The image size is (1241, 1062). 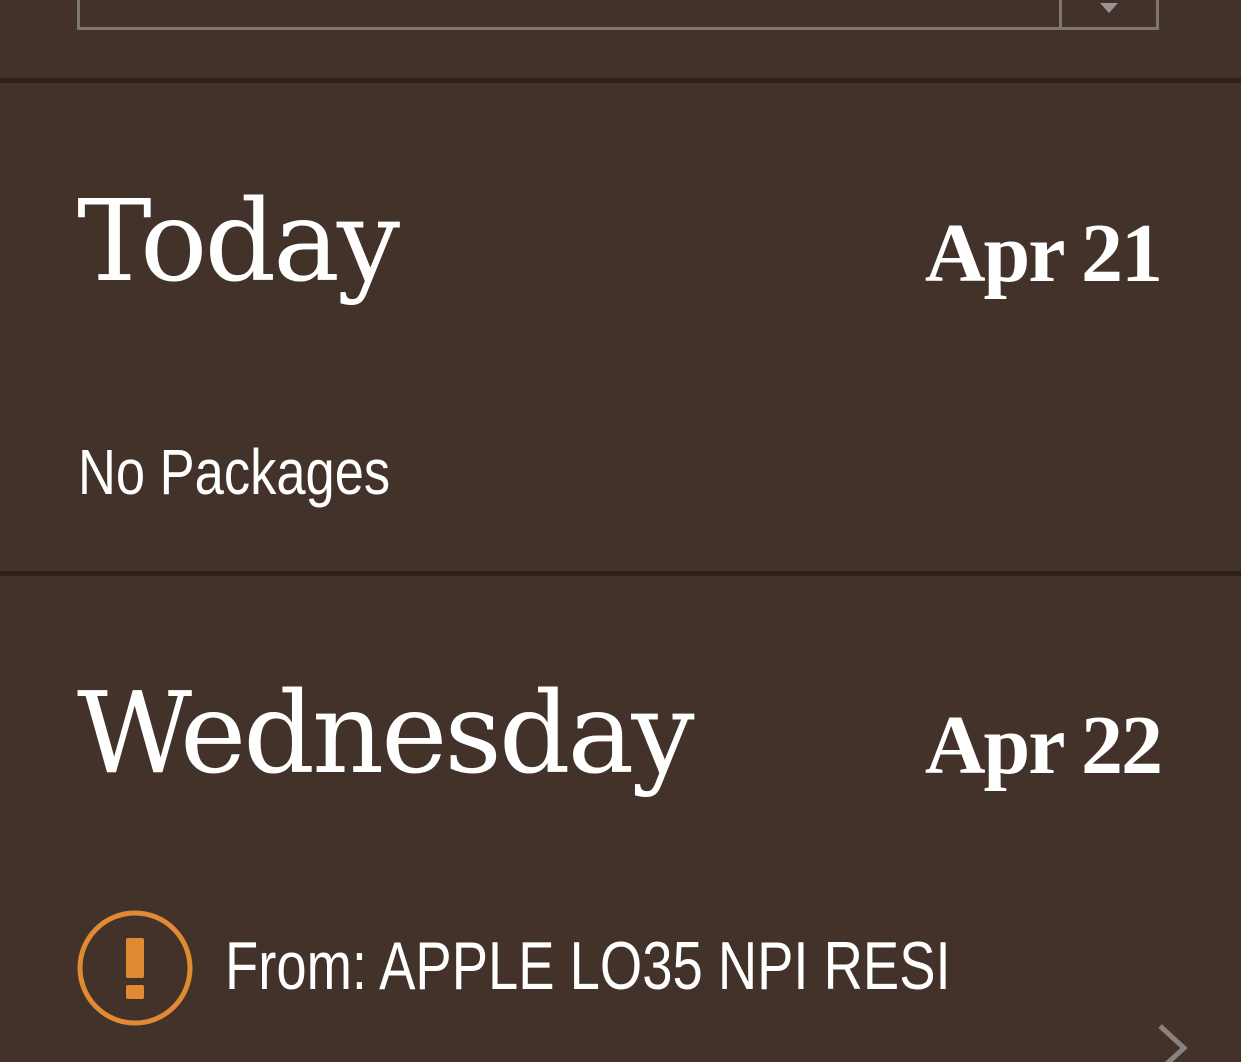 I want to click on triangle-down-icon, so click(x=1109, y=8).